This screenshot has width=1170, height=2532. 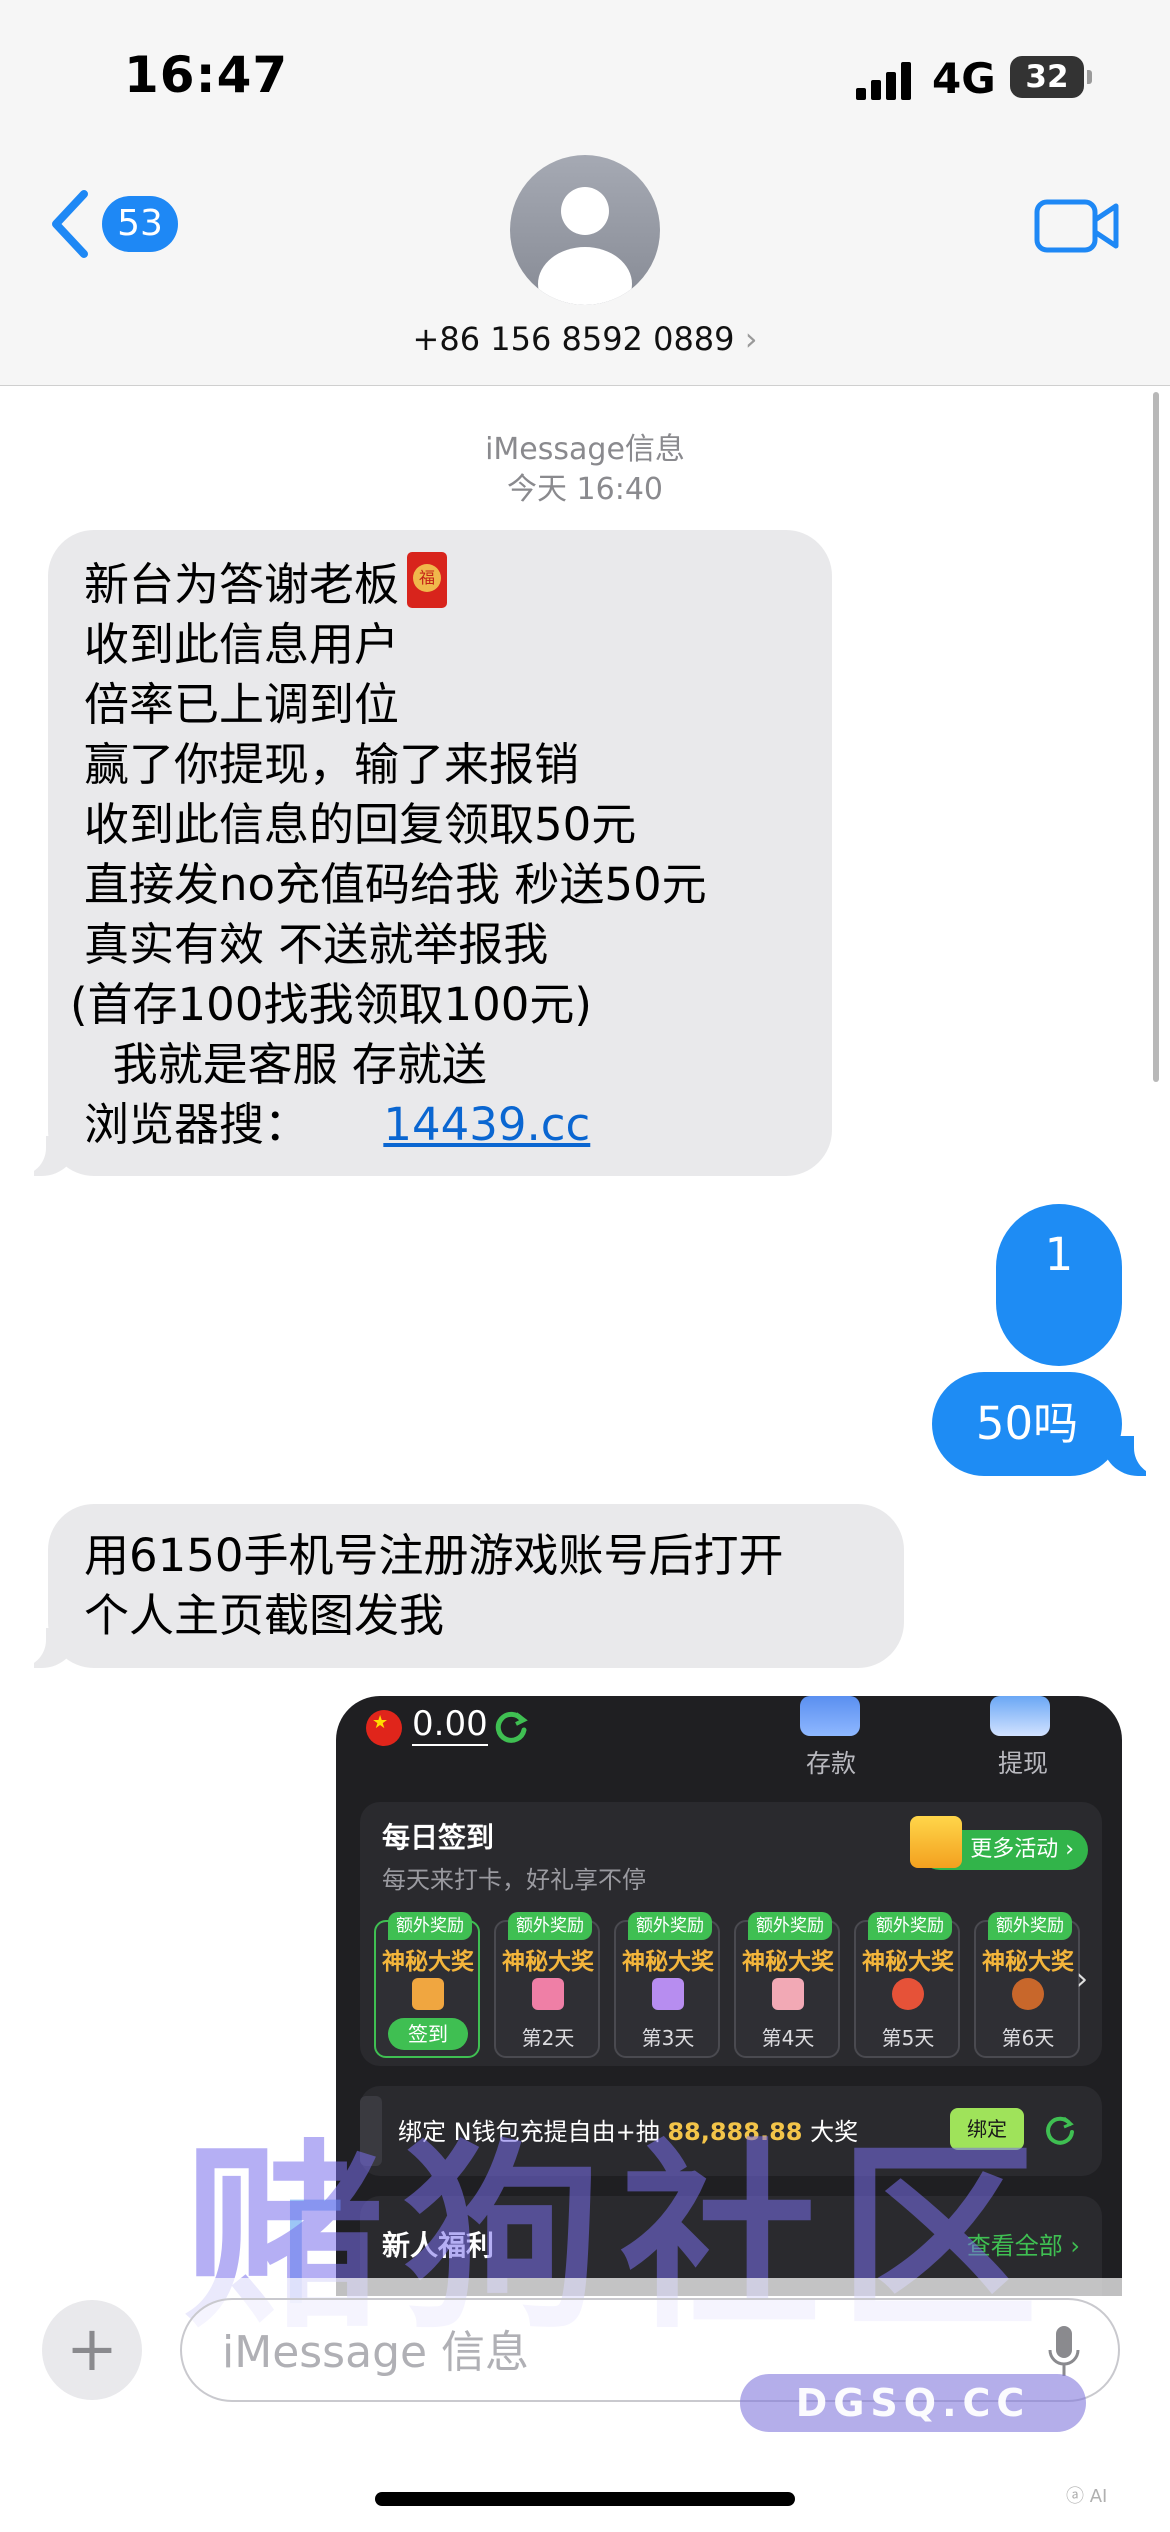 What do you see at coordinates (332, 764) in the screenshot?
I see `message-line: 赢了你提现，输了来报销` at bounding box center [332, 764].